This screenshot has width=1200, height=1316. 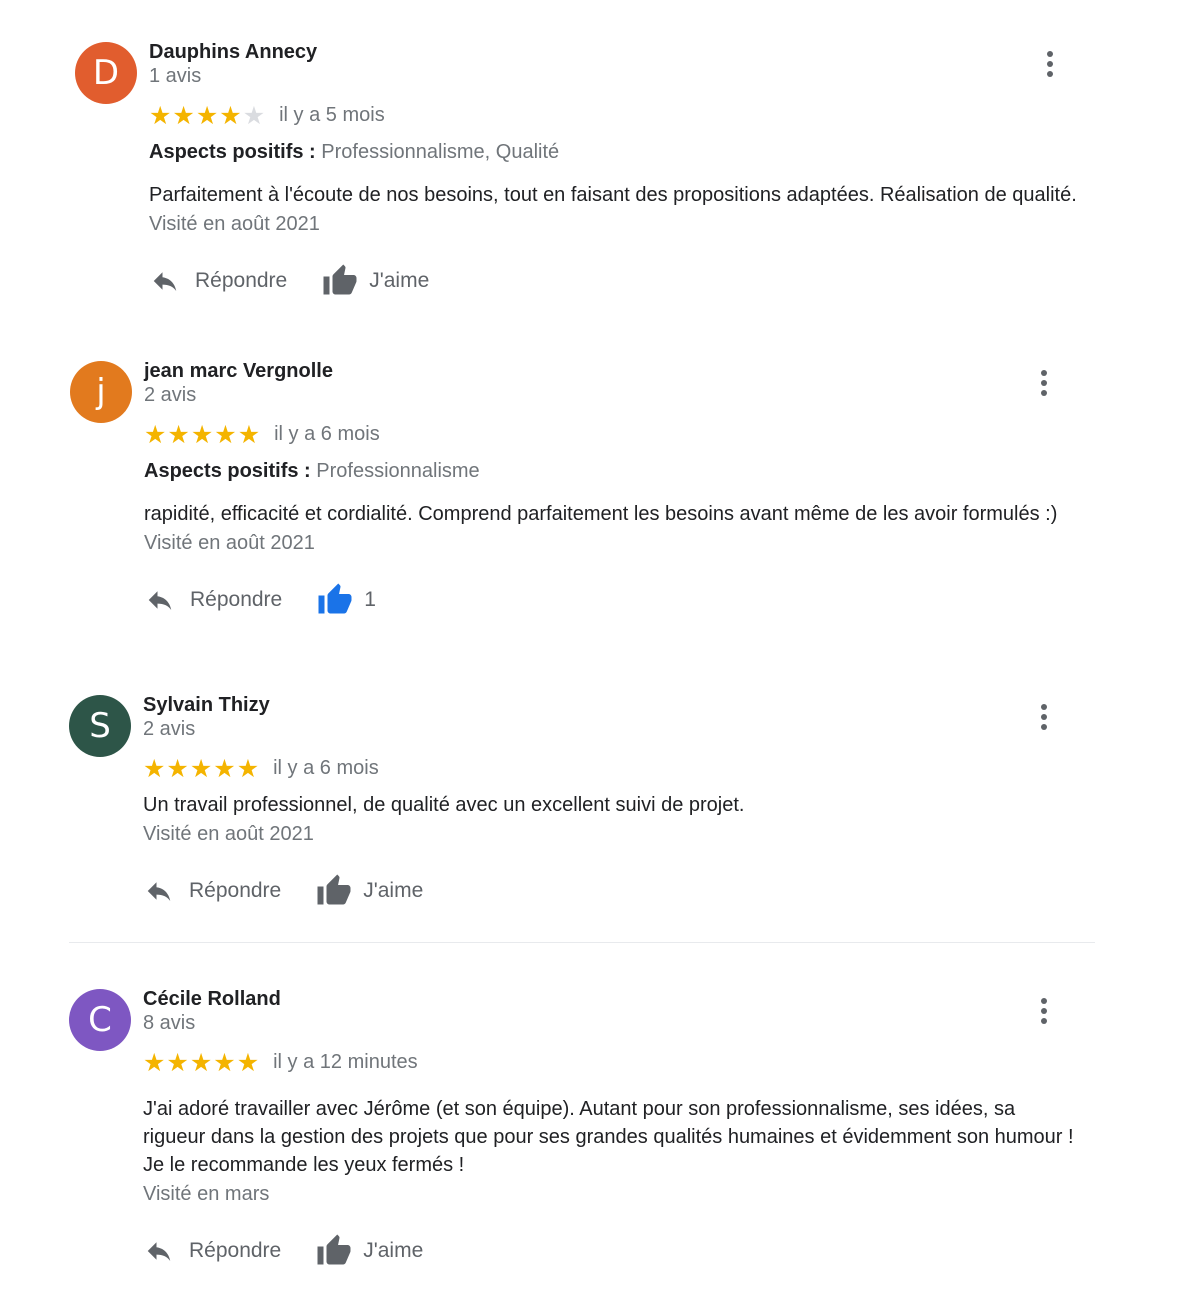 I want to click on avatar: S, so click(x=100, y=726).